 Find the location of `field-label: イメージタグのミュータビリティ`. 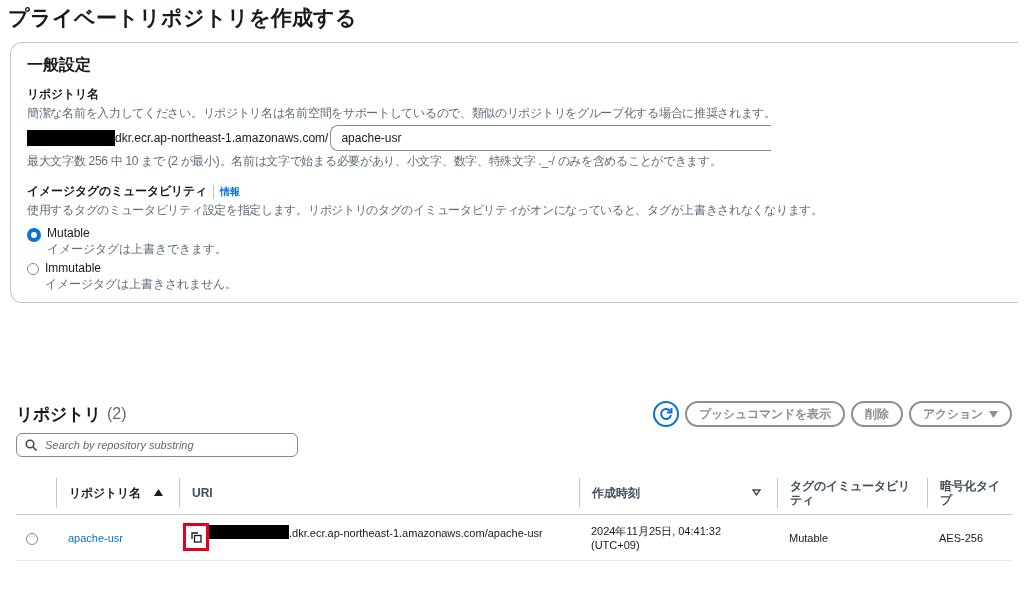

field-label: イメージタグのミュータビリティ is located at coordinates (117, 191).